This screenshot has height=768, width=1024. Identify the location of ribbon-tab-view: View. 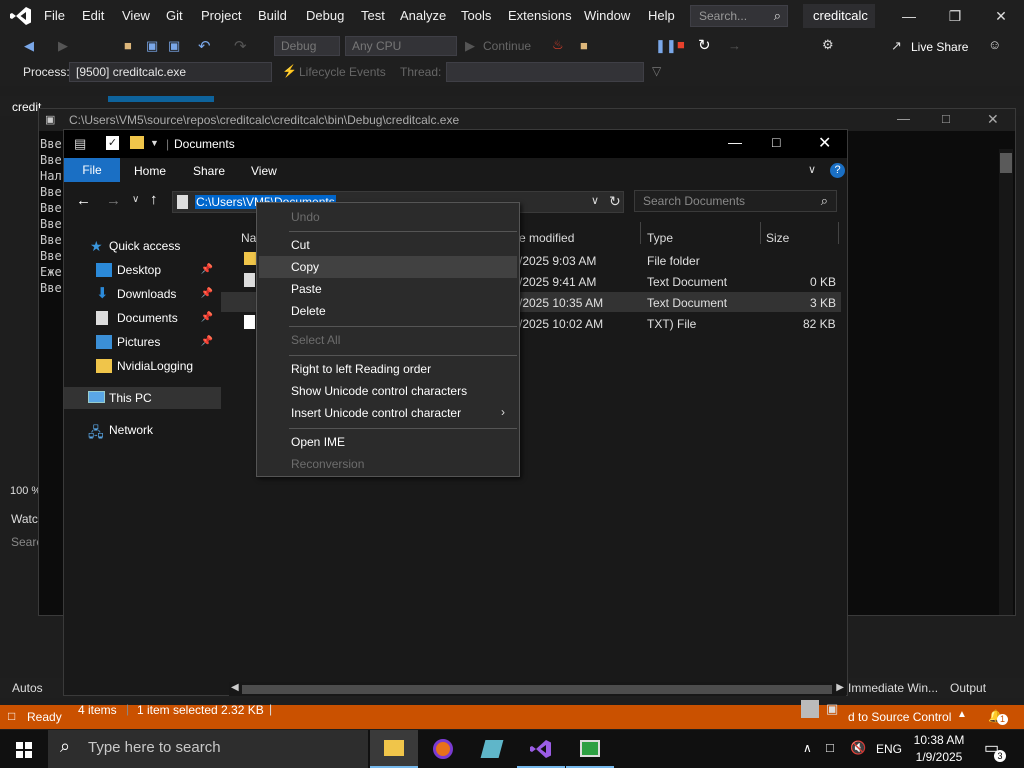
(264, 171).